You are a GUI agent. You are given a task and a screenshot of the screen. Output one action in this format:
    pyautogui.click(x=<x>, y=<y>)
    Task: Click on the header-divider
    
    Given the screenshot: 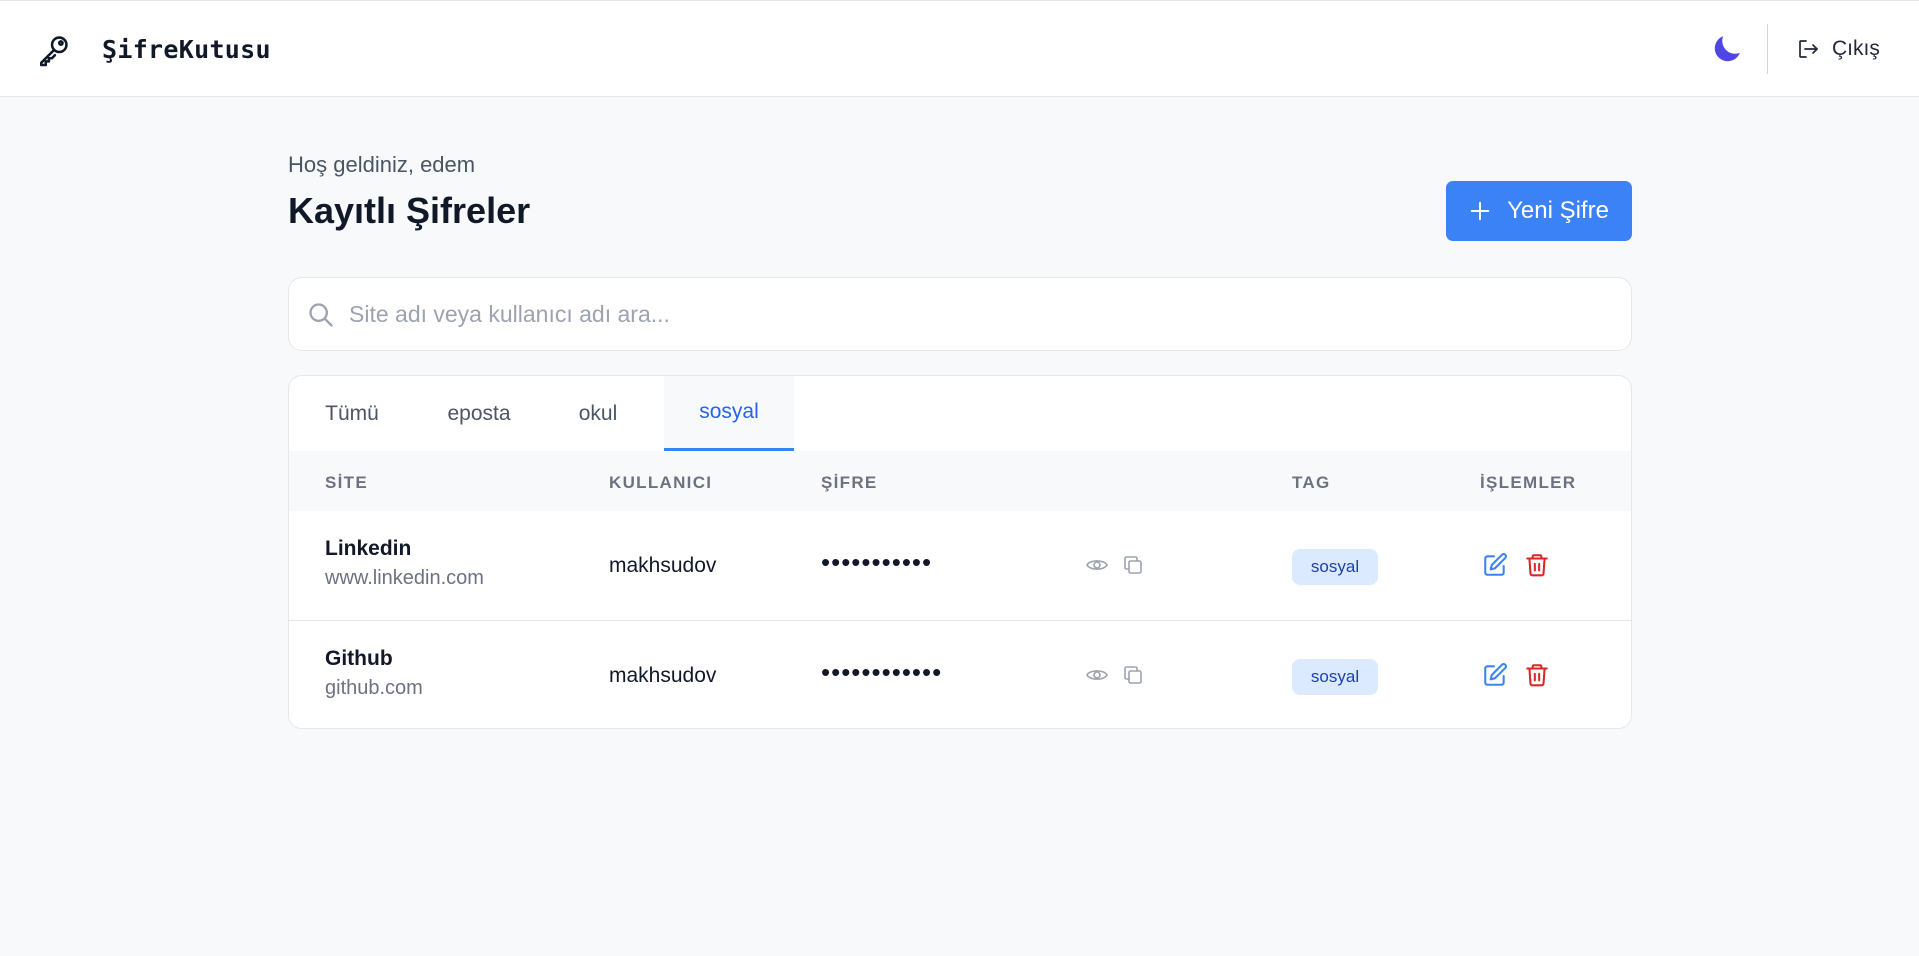 What is the action you would take?
    pyautogui.click(x=1767, y=49)
    